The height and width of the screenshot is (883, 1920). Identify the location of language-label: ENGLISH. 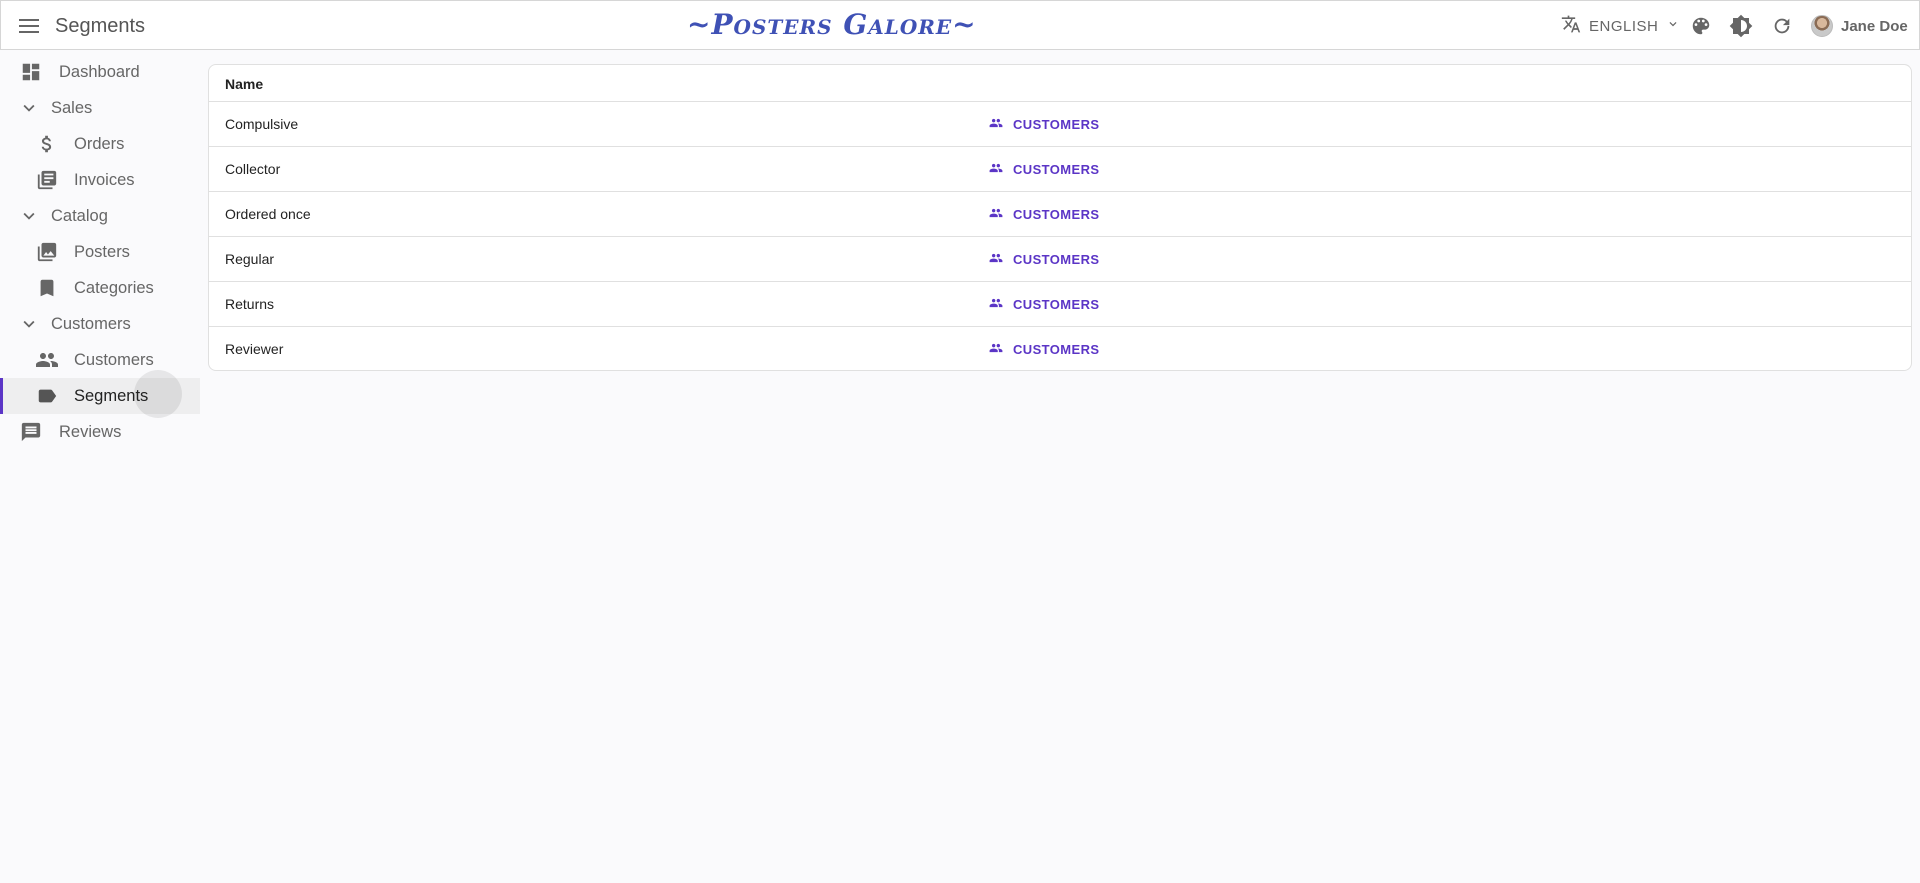
(1624, 26).